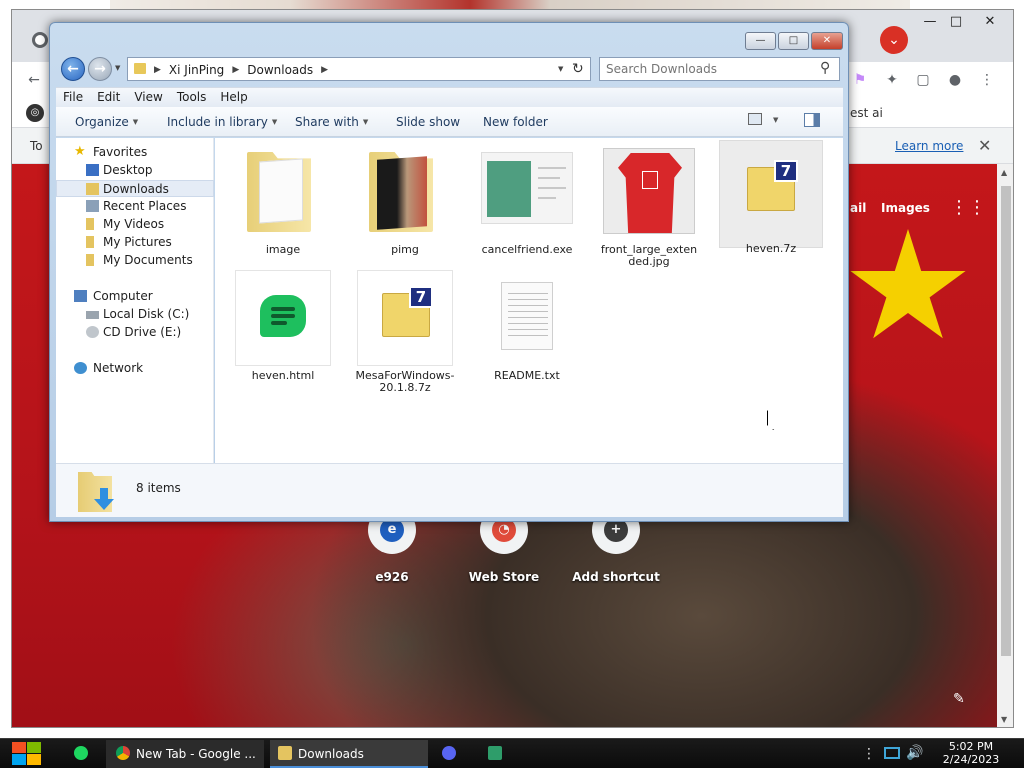 The width and height of the screenshot is (1024, 768). What do you see at coordinates (135, 170) in the screenshot?
I see `nav-desktop: Desktop` at bounding box center [135, 170].